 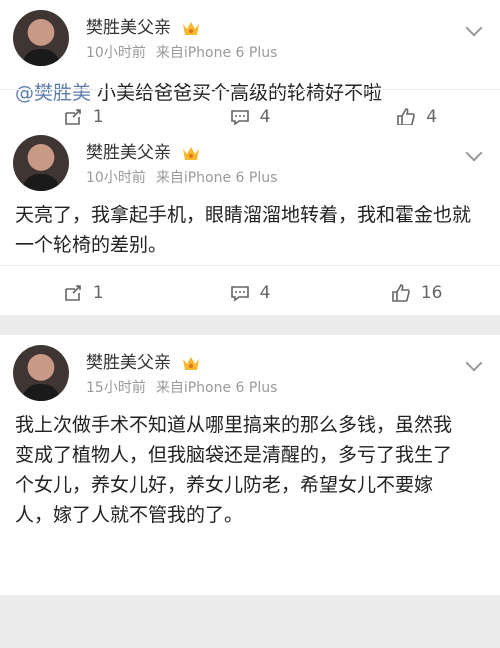 What do you see at coordinates (431, 292) in the screenshot?
I see `like-count: 16` at bounding box center [431, 292].